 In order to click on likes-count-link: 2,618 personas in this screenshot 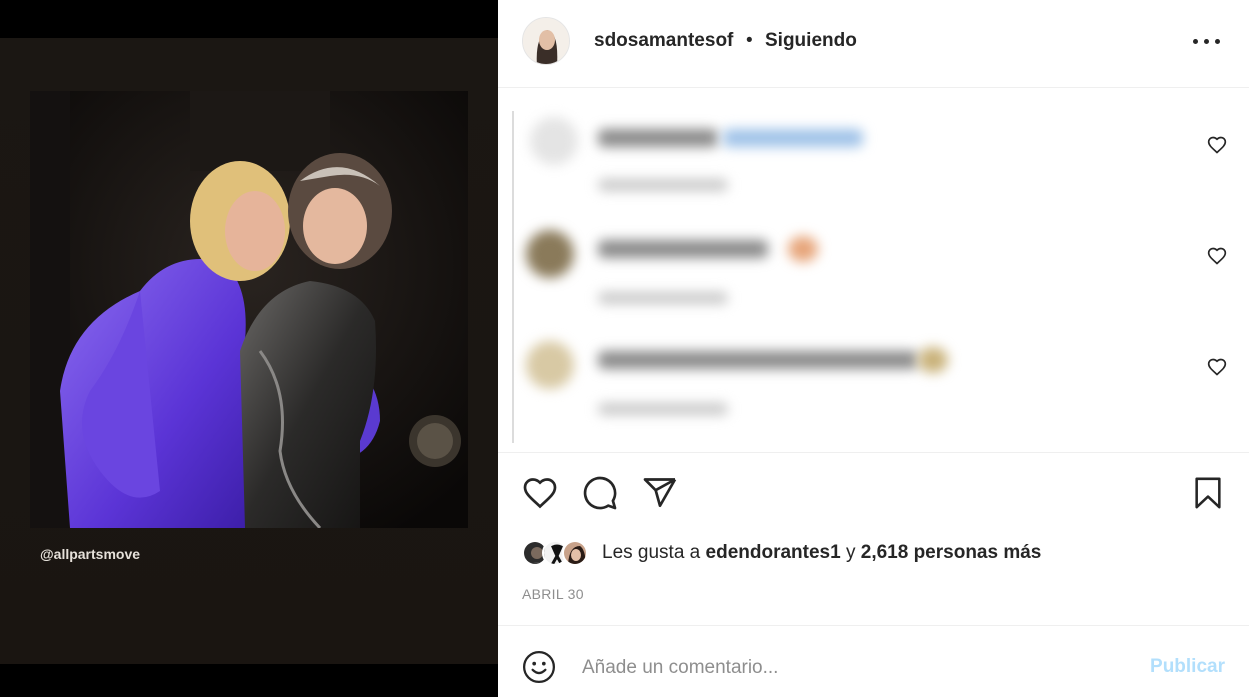, I will do `click(929, 552)`.